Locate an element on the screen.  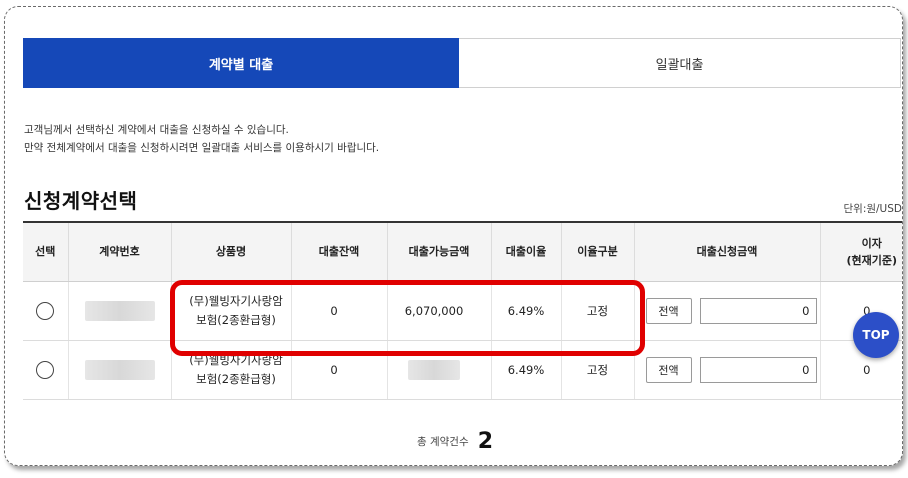
total-label: 총 계약건수 is located at coordinates (442, 442).